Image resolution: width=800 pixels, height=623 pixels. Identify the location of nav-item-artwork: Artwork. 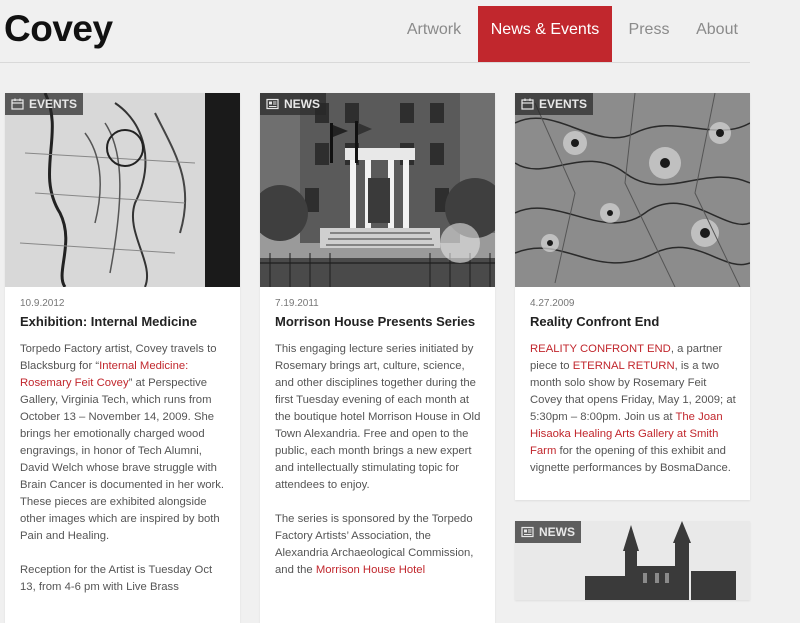
(434, 34).